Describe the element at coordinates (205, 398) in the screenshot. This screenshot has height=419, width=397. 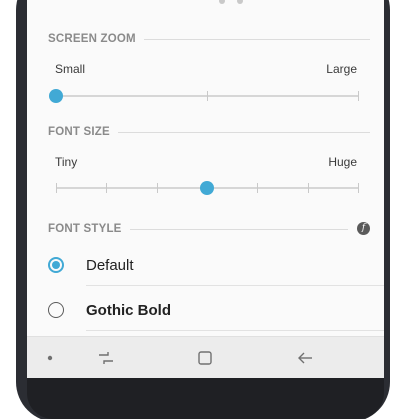
I see `phone-bezel` at that location.